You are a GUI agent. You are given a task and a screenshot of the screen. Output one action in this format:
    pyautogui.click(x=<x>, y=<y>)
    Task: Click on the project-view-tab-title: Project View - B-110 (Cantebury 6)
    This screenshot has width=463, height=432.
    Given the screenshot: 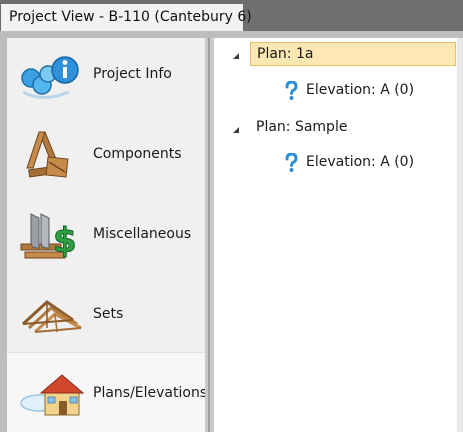 What is the action you would take?
    pyautogui.click(x=130, y=17)
    